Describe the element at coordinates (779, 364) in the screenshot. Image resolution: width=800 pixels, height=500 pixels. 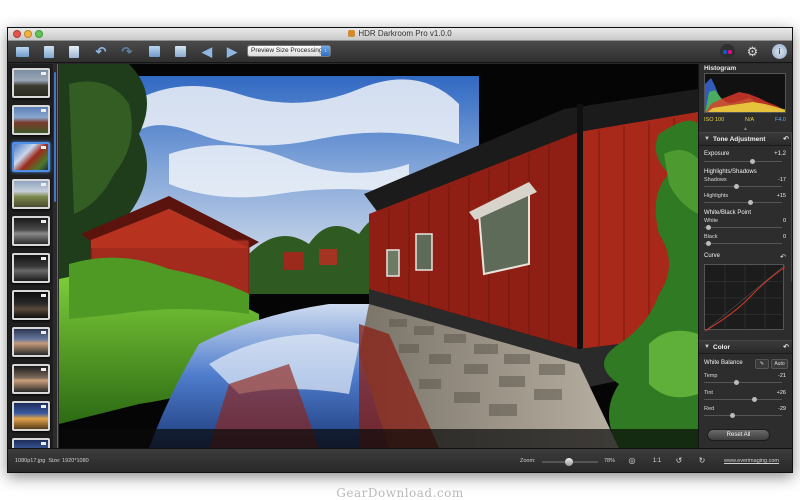
I see `auto-white-balance-button: Auto` at that location.